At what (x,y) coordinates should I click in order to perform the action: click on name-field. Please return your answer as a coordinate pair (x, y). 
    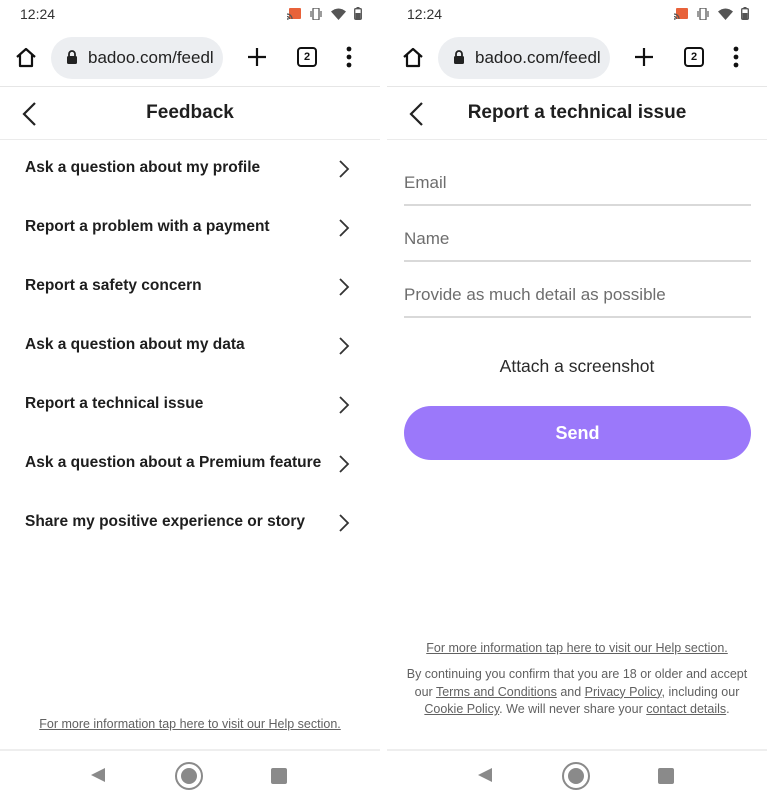
    Looking at the image, I should click on (577, 240).